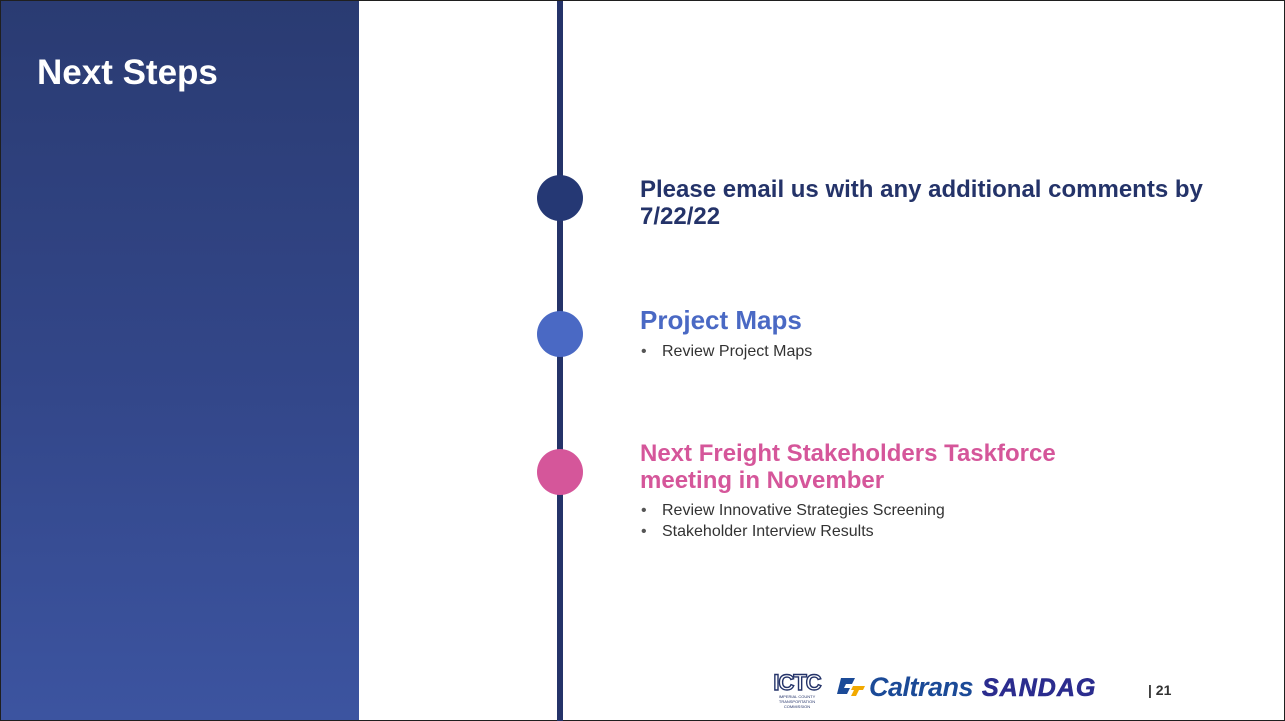 The image size is (1285, 721). I want to click on step-heading: Project Maps, so click(721, 320).